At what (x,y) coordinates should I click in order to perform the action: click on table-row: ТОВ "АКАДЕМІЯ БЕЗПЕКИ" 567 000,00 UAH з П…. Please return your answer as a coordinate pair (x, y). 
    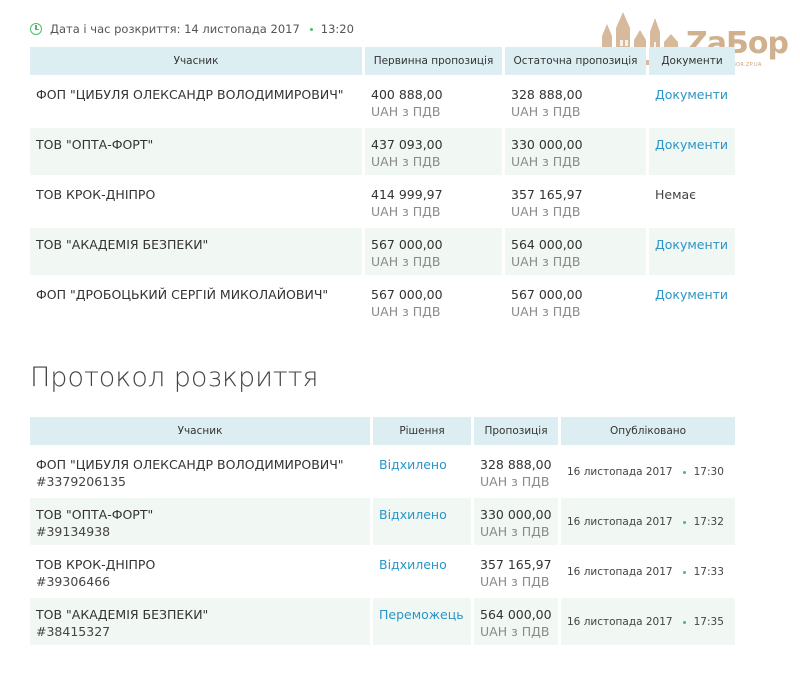
    Looking at the image, I should click on (382, 251).